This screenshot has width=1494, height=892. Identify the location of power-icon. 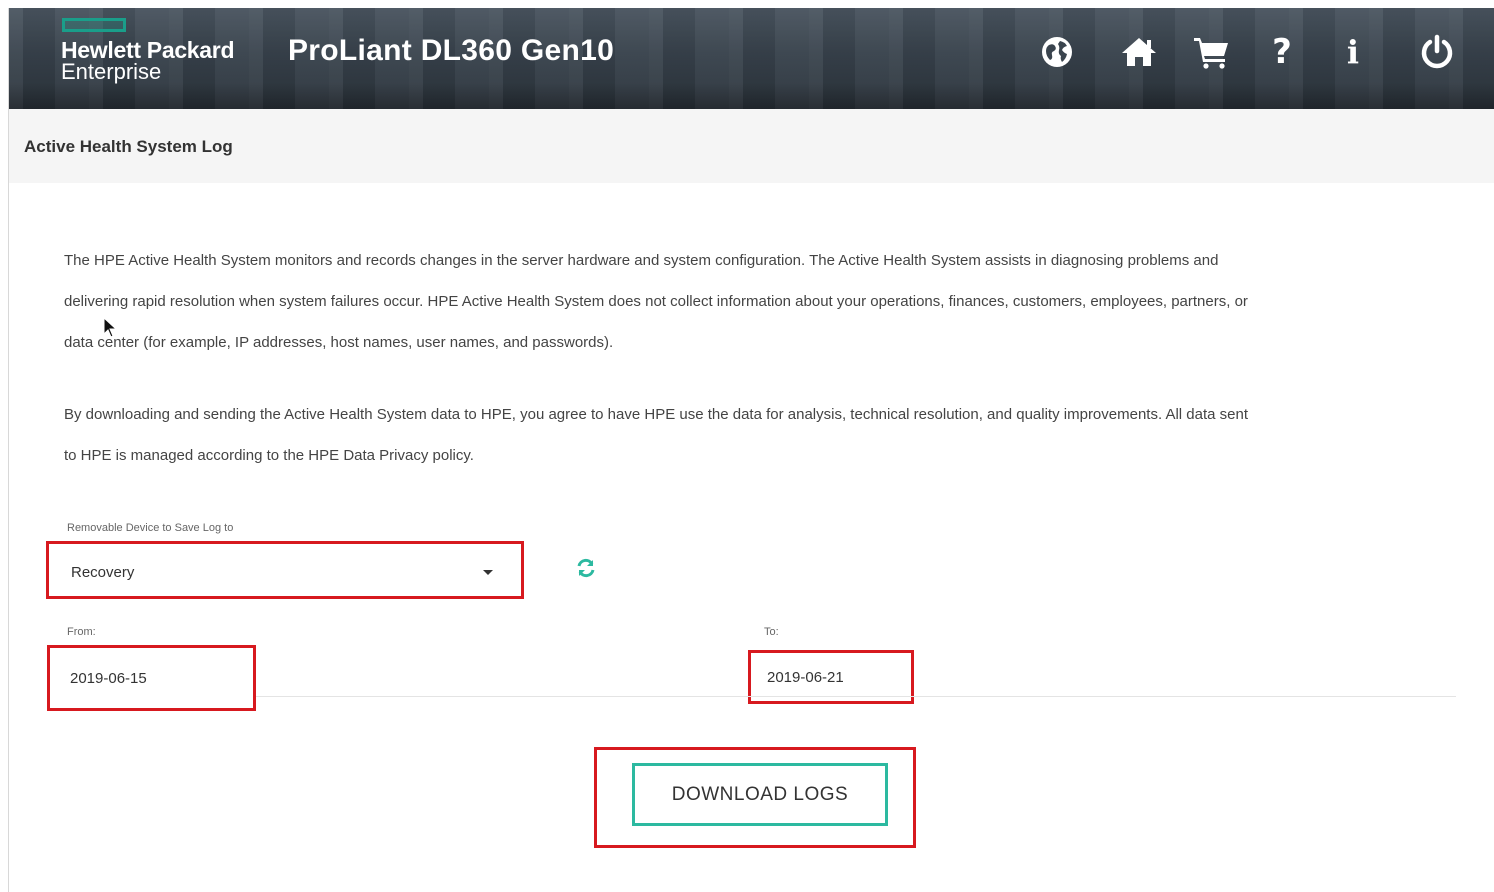
(1437, 52).